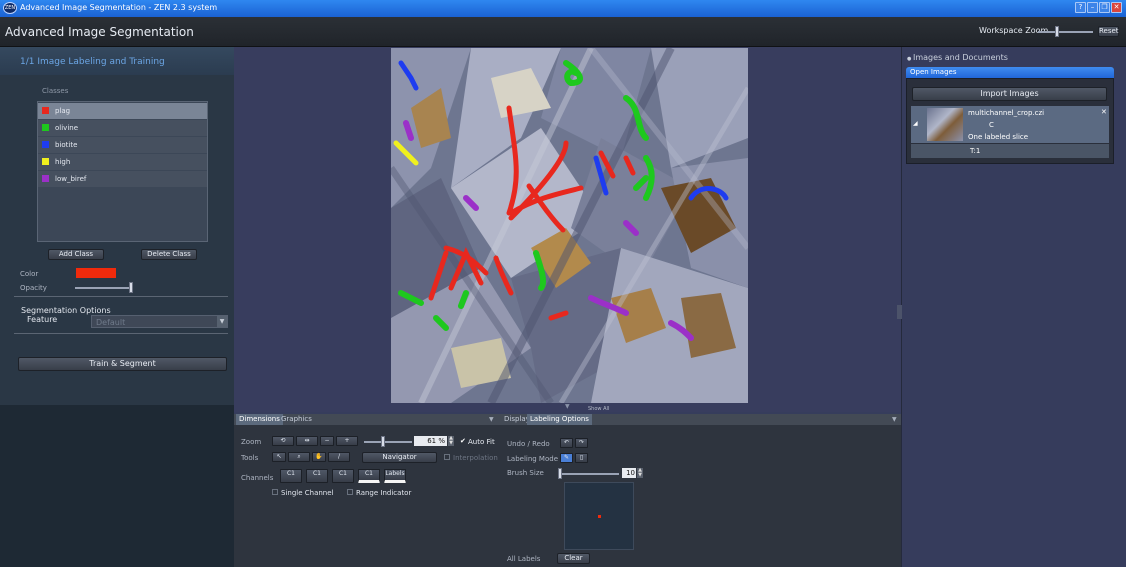 This screenshot has width=1126, height=567. Describe the element at coordinates (566, 458) in the screenshot. I see `brush-mode-icon: ✎` at that location.